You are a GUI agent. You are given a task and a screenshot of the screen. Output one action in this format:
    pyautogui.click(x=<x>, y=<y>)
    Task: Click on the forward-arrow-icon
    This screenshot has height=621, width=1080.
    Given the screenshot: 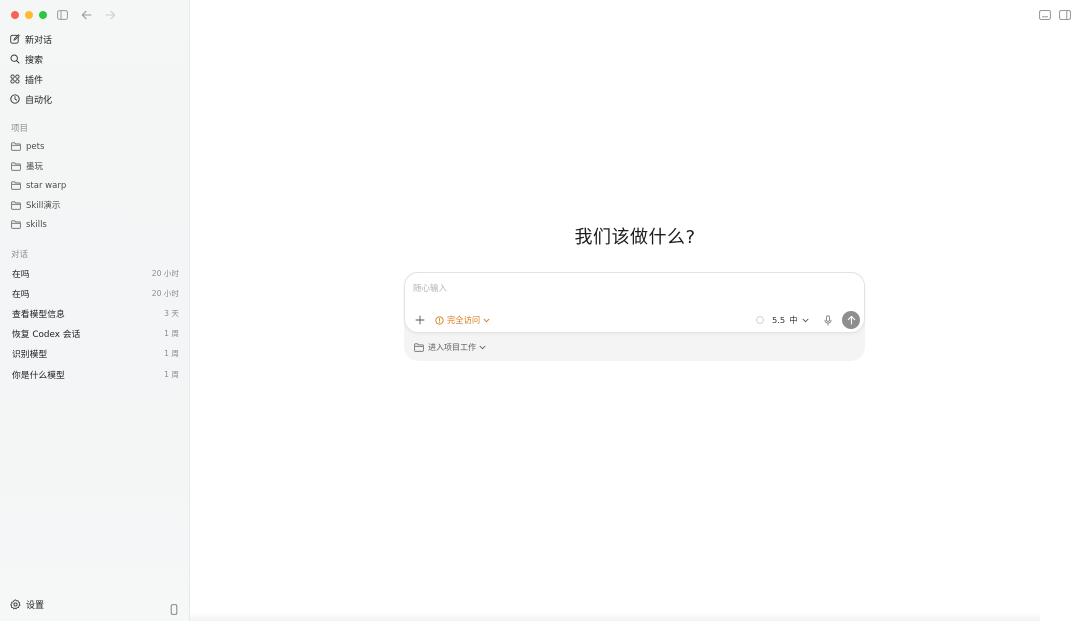 What is the action you would take?
    pyautogui.click(x=110, y=15)
    